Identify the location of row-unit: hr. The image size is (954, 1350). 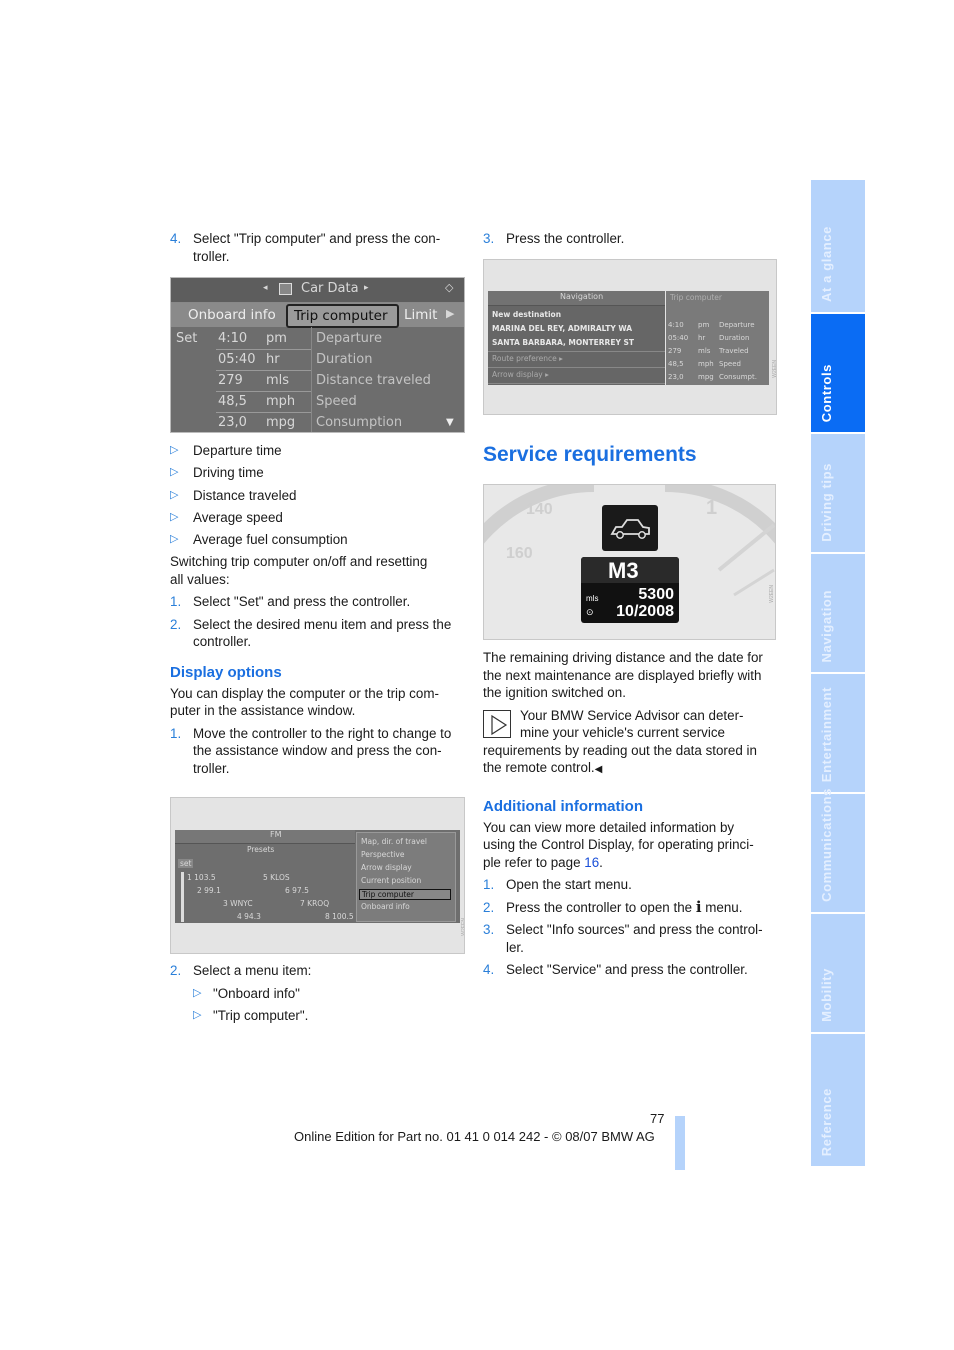
(702, 338).